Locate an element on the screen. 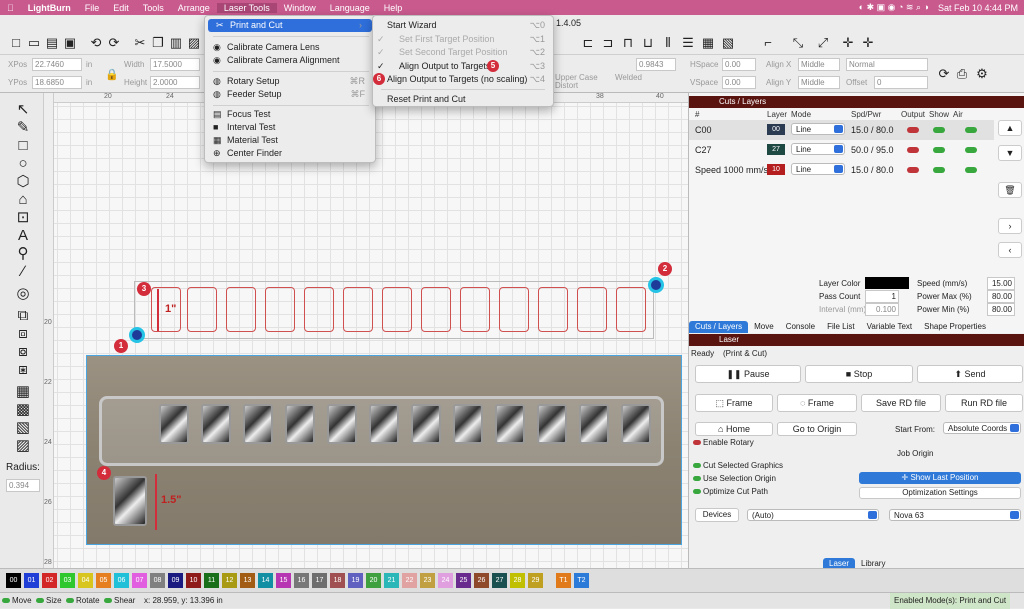 This screenshot has width=1024, height=609. palette-swatch-01: 01 is located at coordinates (31, 580).